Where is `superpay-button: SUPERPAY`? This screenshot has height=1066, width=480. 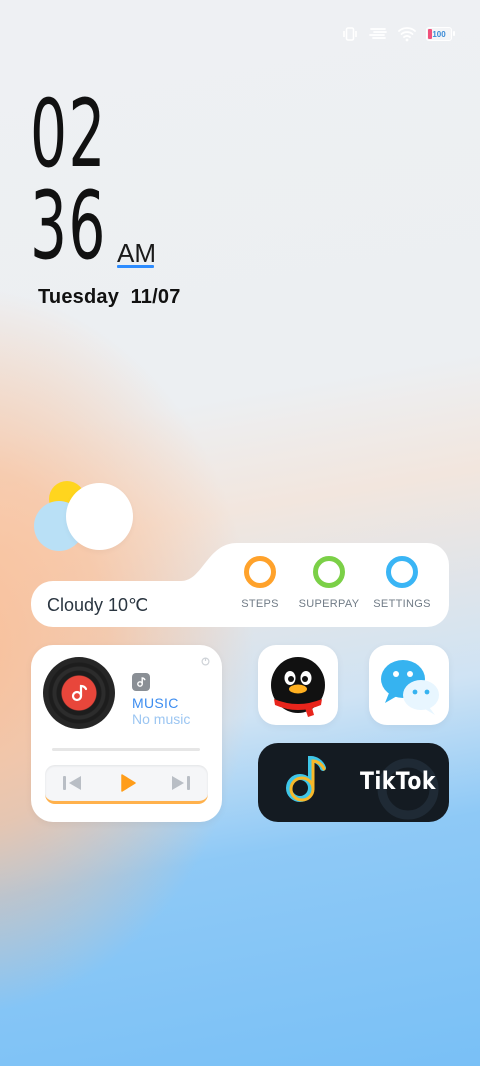 superpay-button: SUPERPAY is located at coordinates (329, 583).